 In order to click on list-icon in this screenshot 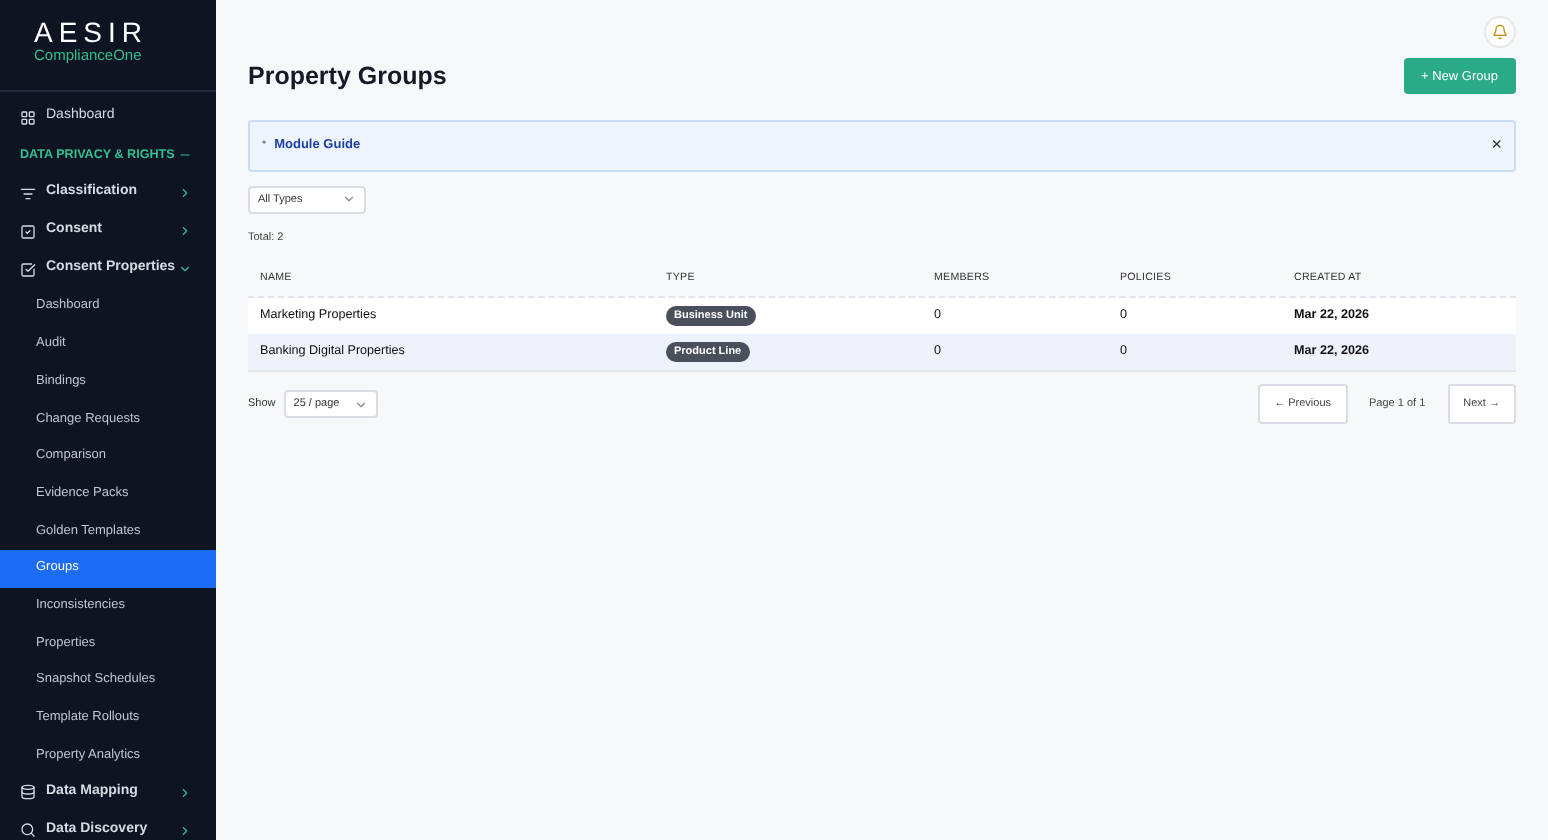, I will do `click(28, 193)`.